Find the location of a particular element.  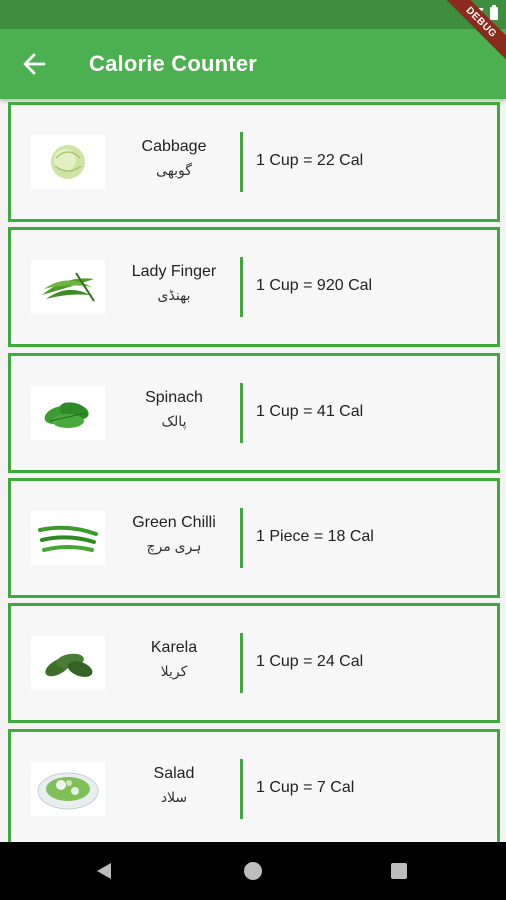

salad-icon is located at coordinates (68, 789).